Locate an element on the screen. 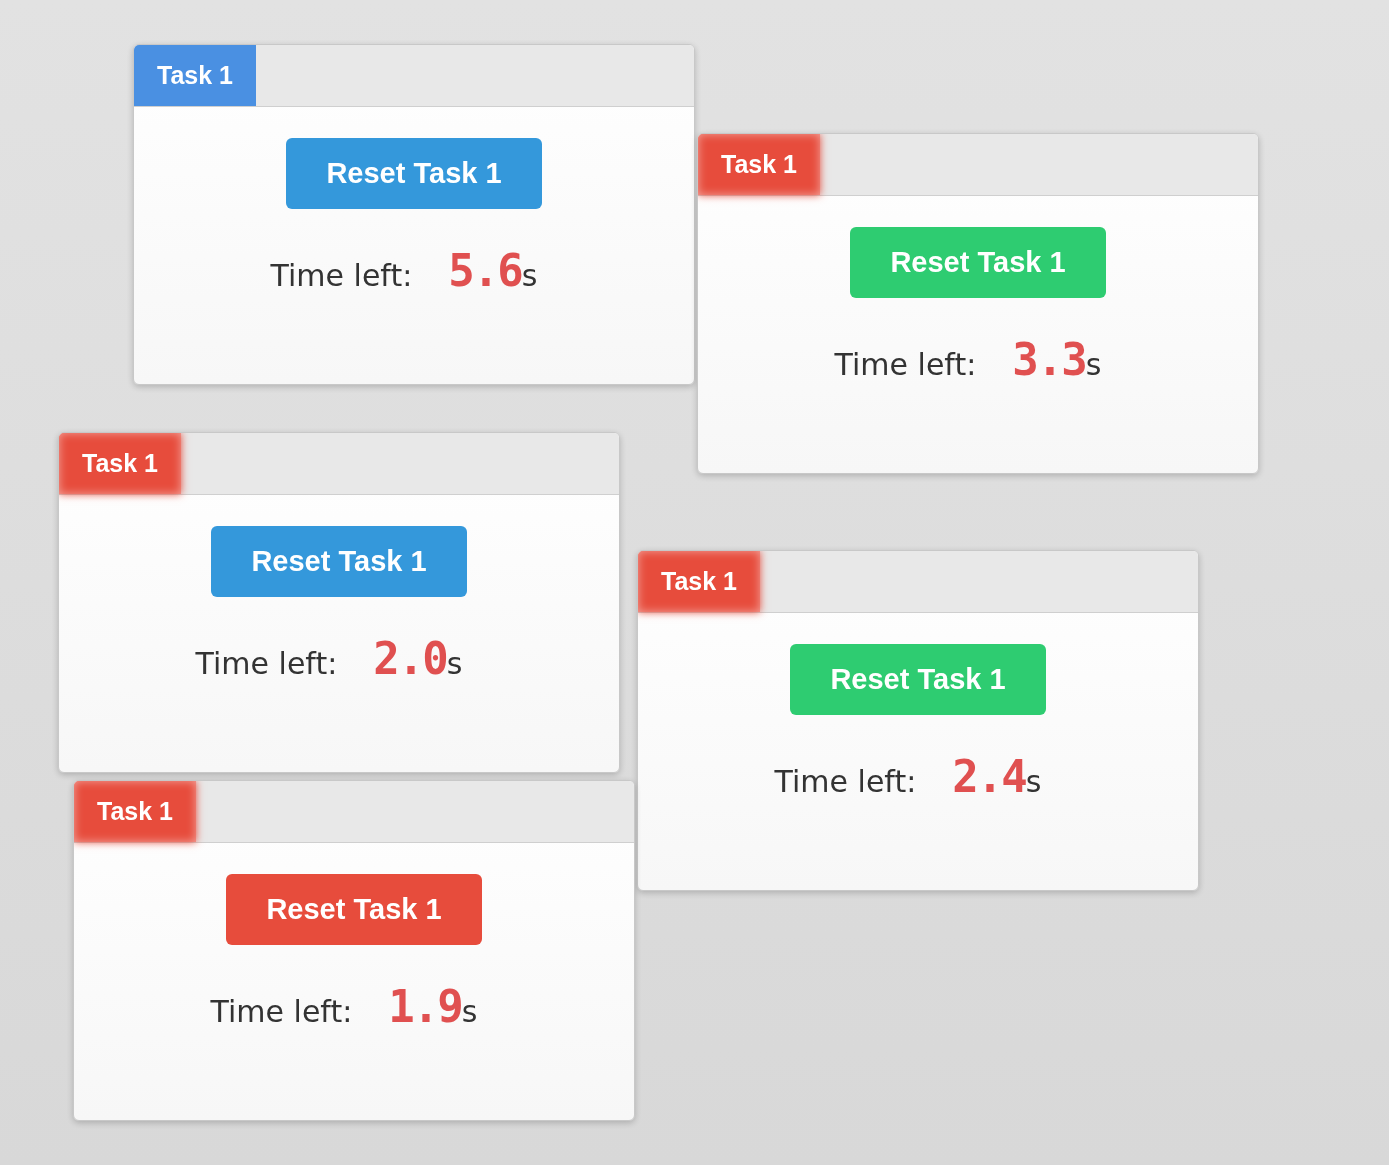 The height and width of the screenshot is (1165, 1389). time-value: 1.9 is located at coordinates (425, 1006).